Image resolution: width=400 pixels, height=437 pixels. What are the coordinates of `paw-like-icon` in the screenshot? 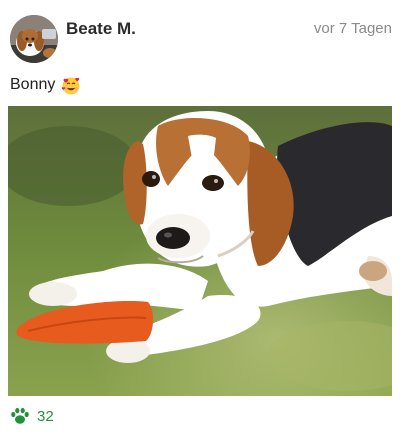 It's located at (20, 416).